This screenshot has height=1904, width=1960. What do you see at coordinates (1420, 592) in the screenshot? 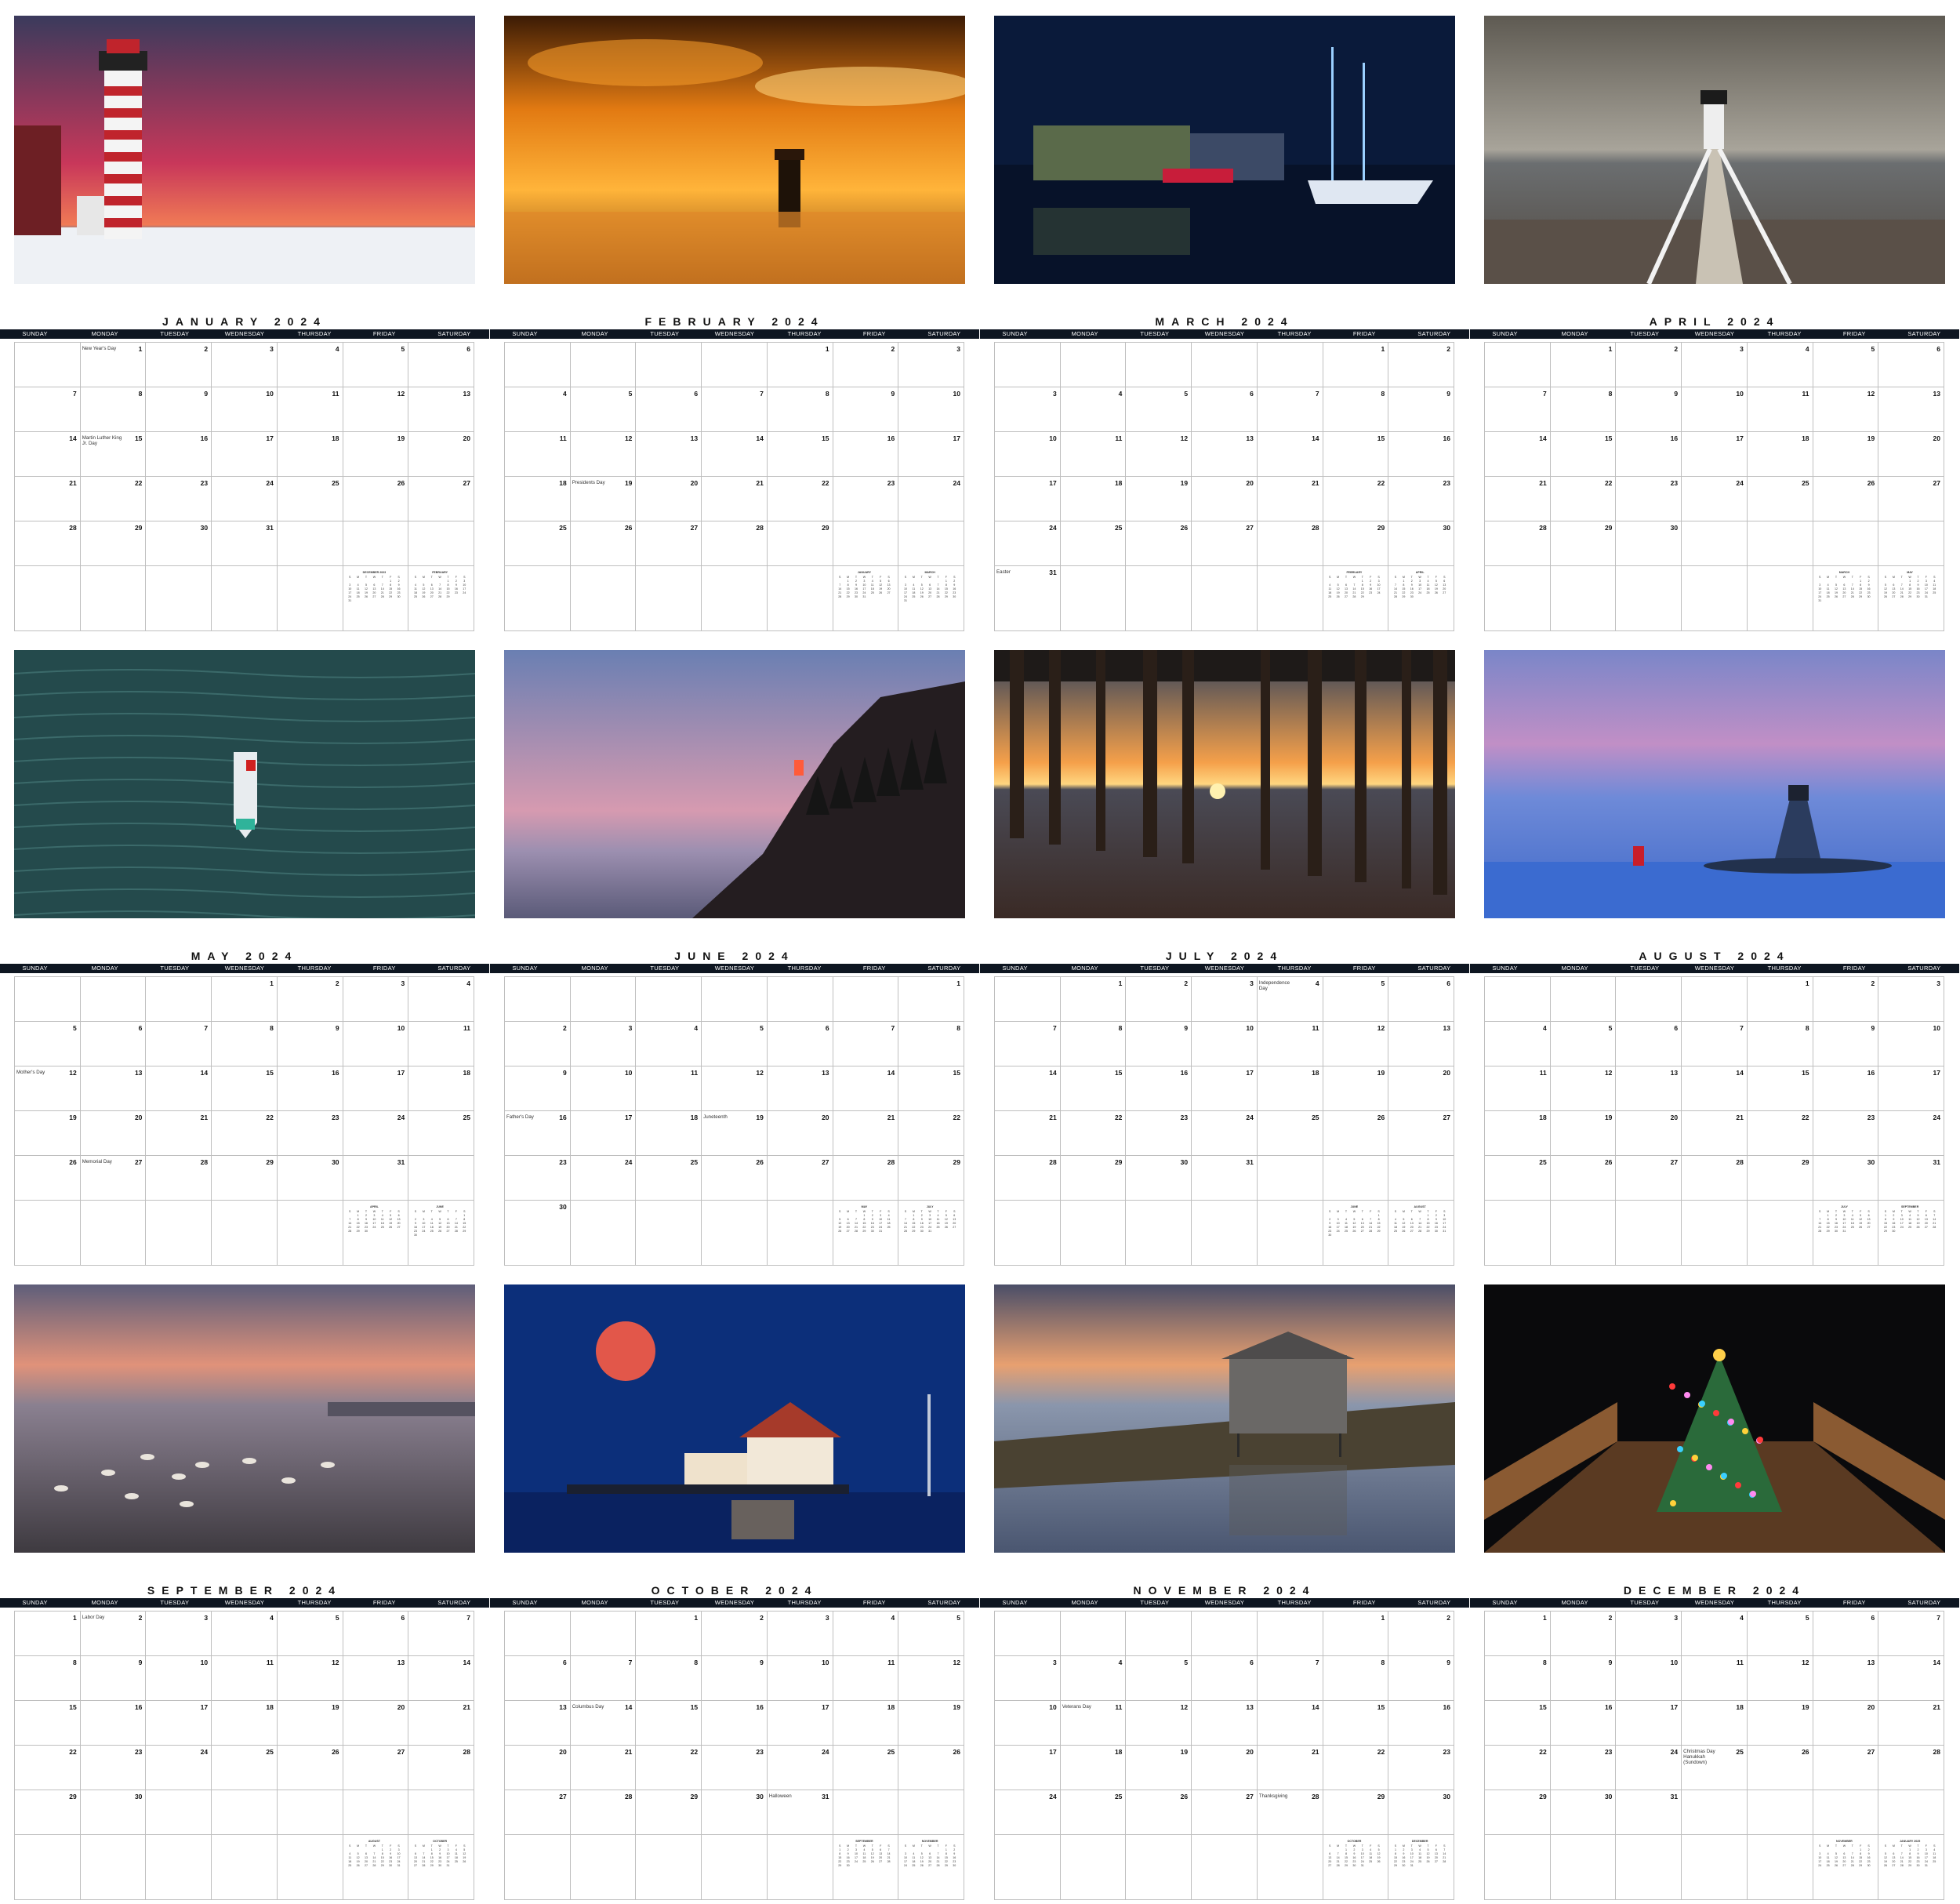
I see `mini-day: 24` at bounding box center [1420, 592].